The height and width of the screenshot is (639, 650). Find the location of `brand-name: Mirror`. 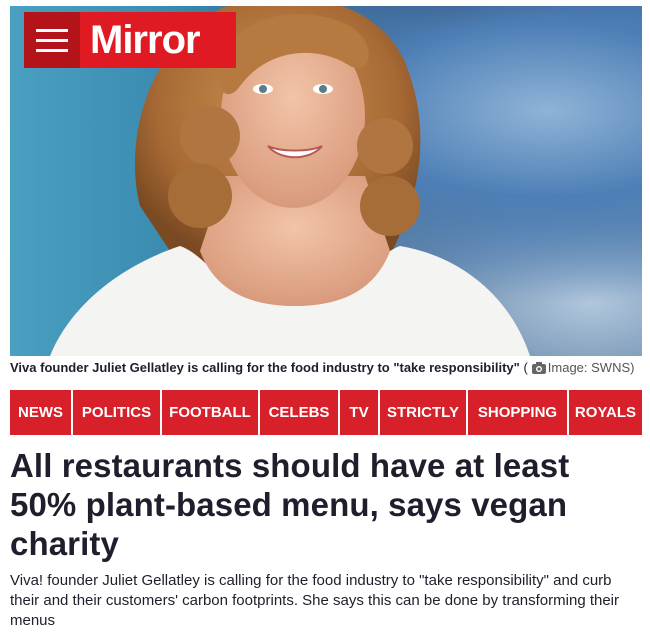

brand-name: Mirror is located at coordinates (140, 40).